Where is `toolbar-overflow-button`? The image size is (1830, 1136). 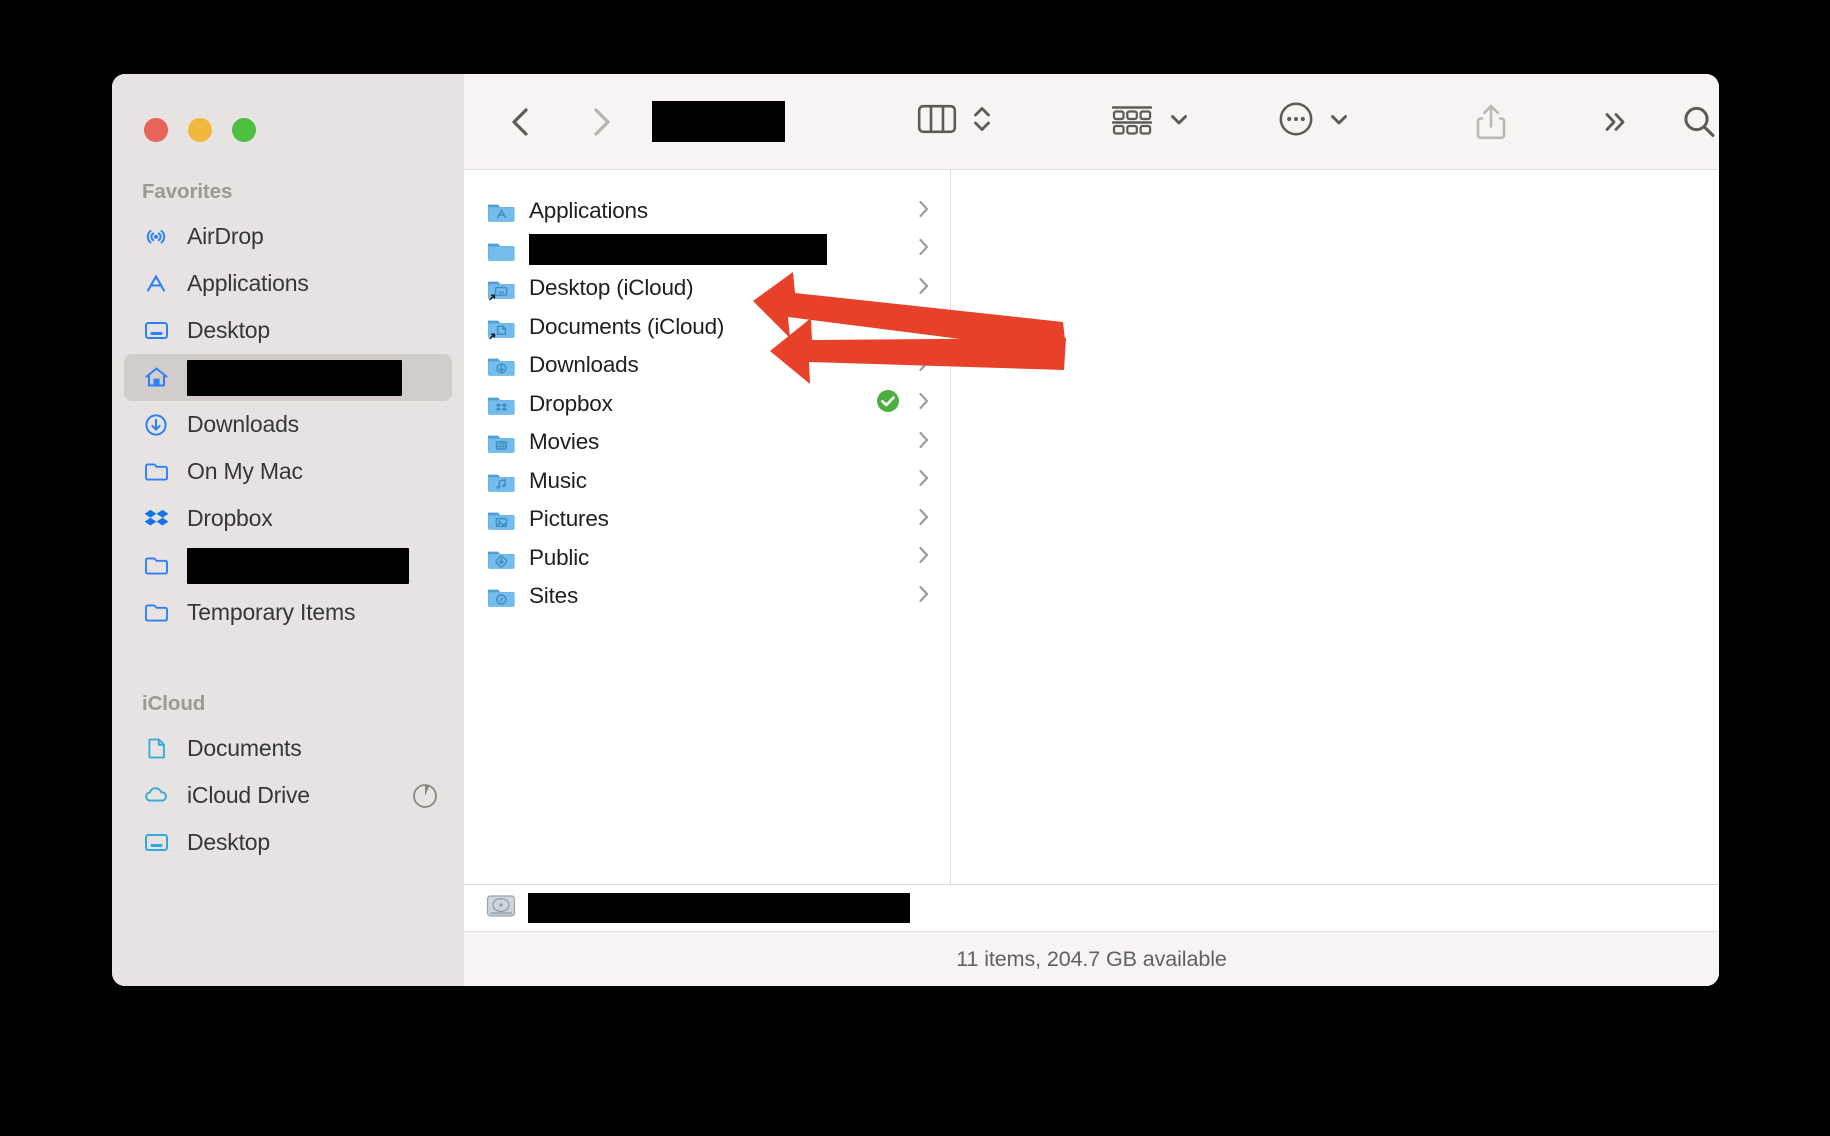
toolbar-overflow-button is located at coordinates (1616, 122).